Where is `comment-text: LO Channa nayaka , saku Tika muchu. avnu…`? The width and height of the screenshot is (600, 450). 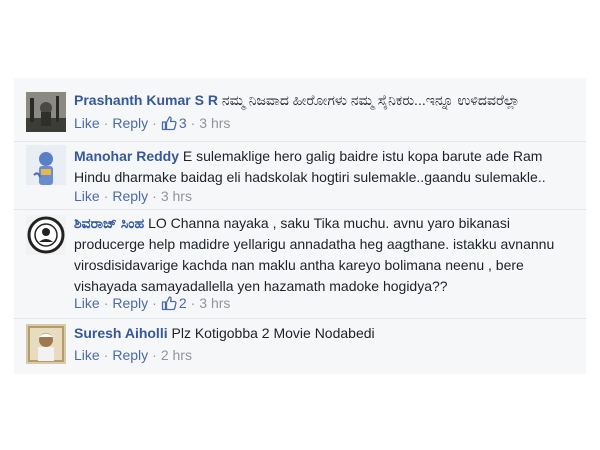 comment-text: LO Channa nayaka , saku Tika muchu. avnu… is located at coordinates (314, 254).